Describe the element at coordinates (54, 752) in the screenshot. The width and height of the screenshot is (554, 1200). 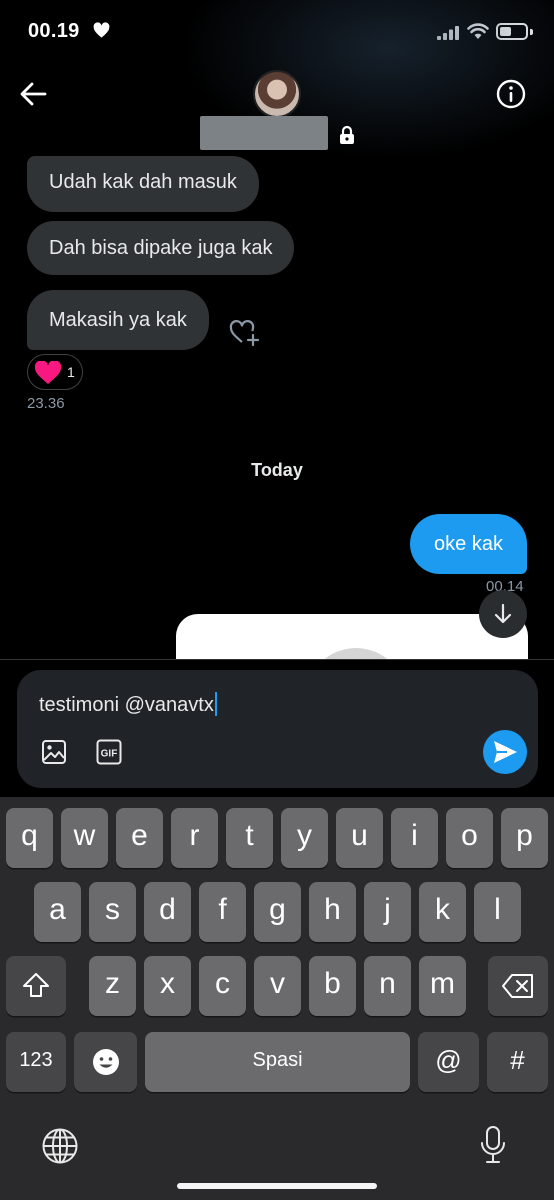
I see `image-icon` at that location.